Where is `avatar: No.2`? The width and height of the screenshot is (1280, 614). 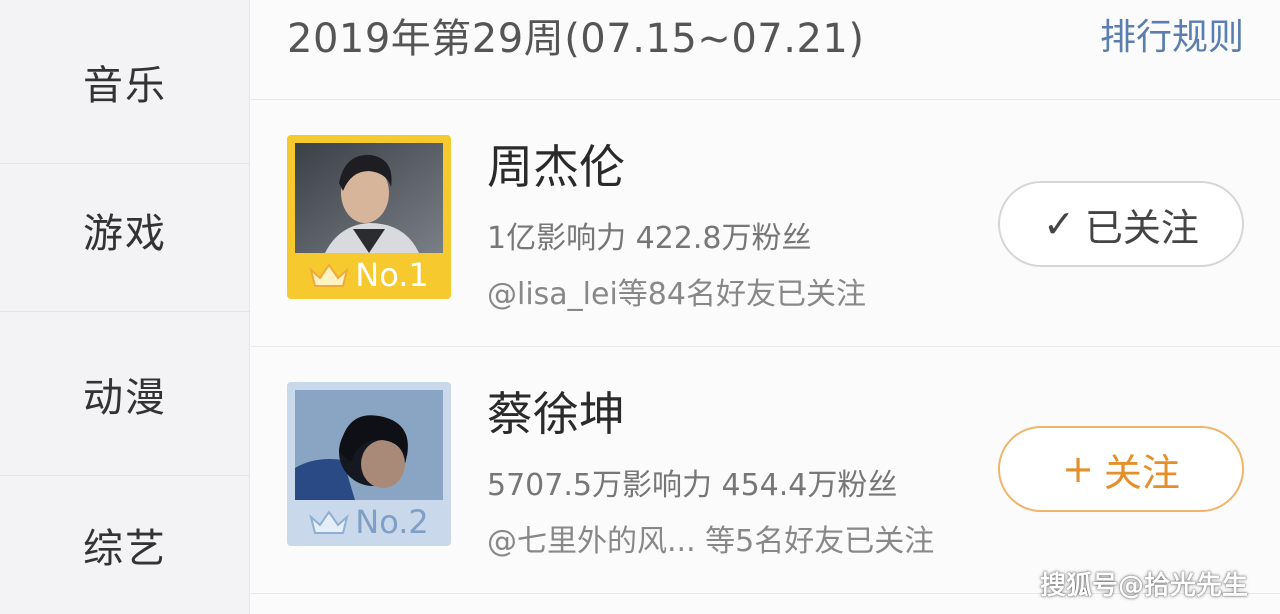 avatar: No.2 is located at coordinates (369, 464).